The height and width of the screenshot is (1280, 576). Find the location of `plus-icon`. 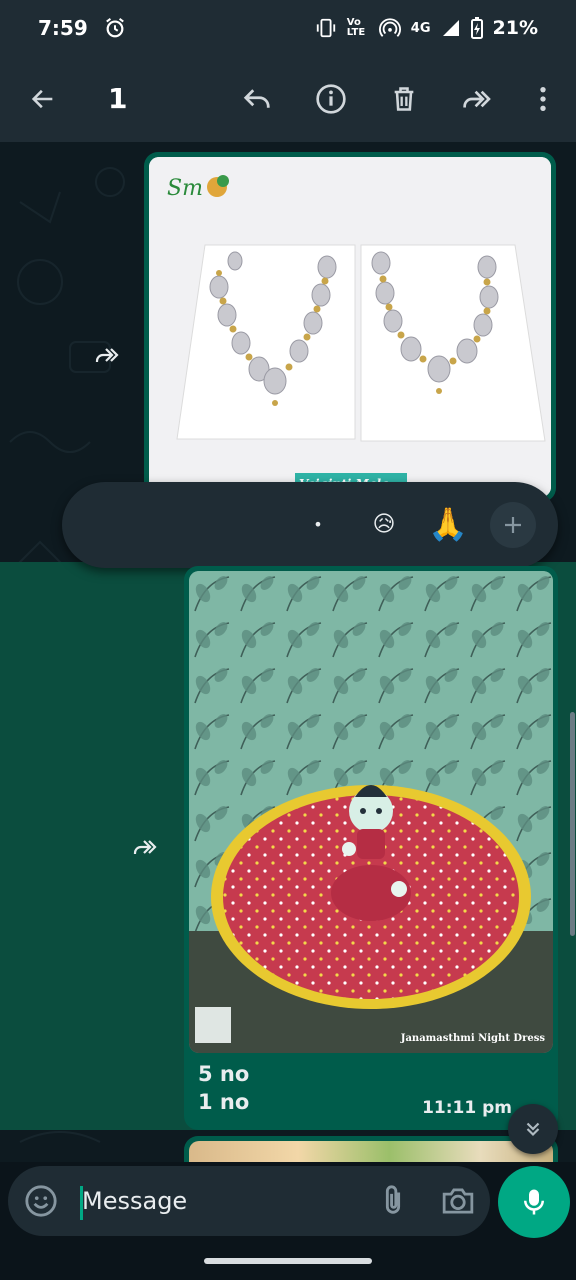

plus-icon is located at coordinates (513, 525).